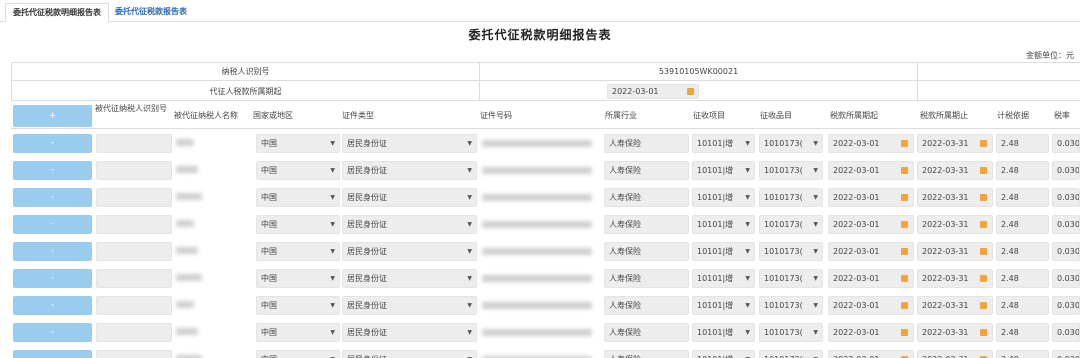  What do you see at coordinates (52, 116) in the screenshot?
I see `add-row-button: +` at bounding box center [52, 116].